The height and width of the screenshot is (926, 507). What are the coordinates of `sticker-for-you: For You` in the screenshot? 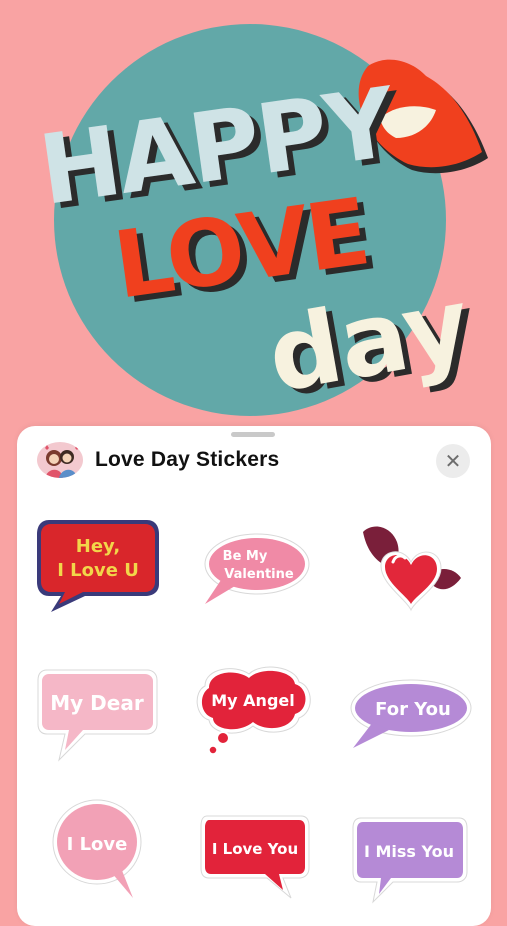 It's located at (410, 714).